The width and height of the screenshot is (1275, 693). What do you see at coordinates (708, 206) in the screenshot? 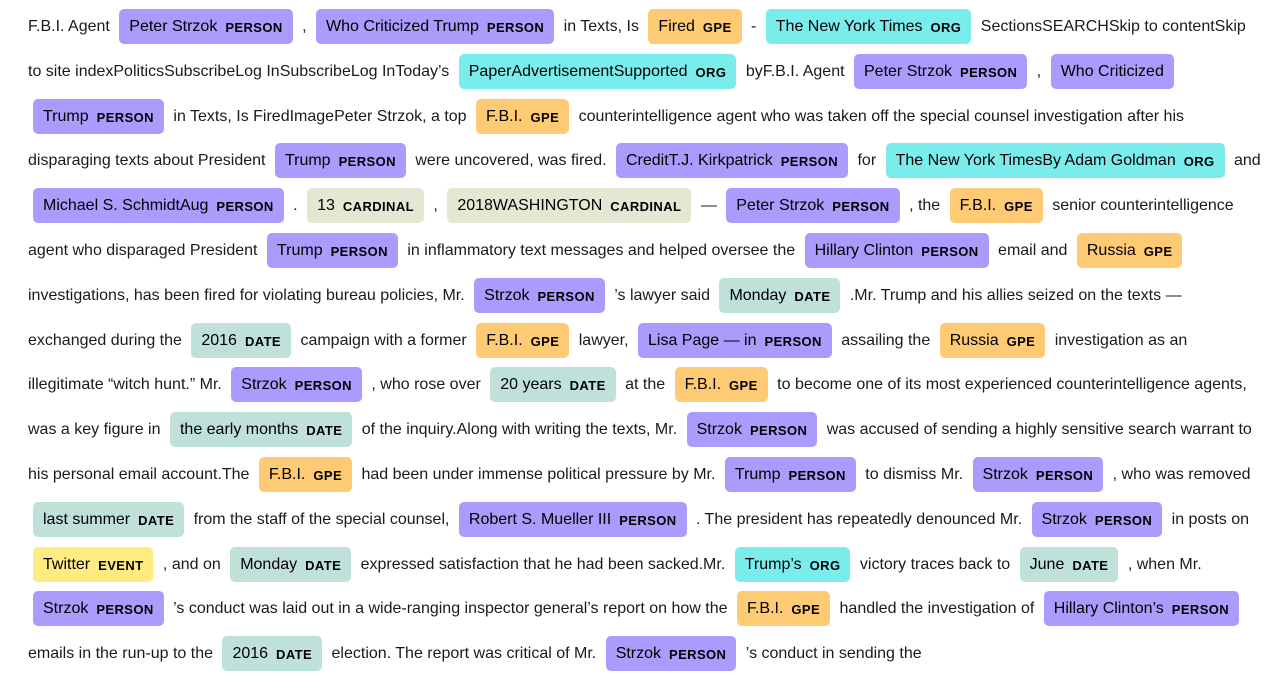
I see `plain-text: —` at bounding box center [708, 206].